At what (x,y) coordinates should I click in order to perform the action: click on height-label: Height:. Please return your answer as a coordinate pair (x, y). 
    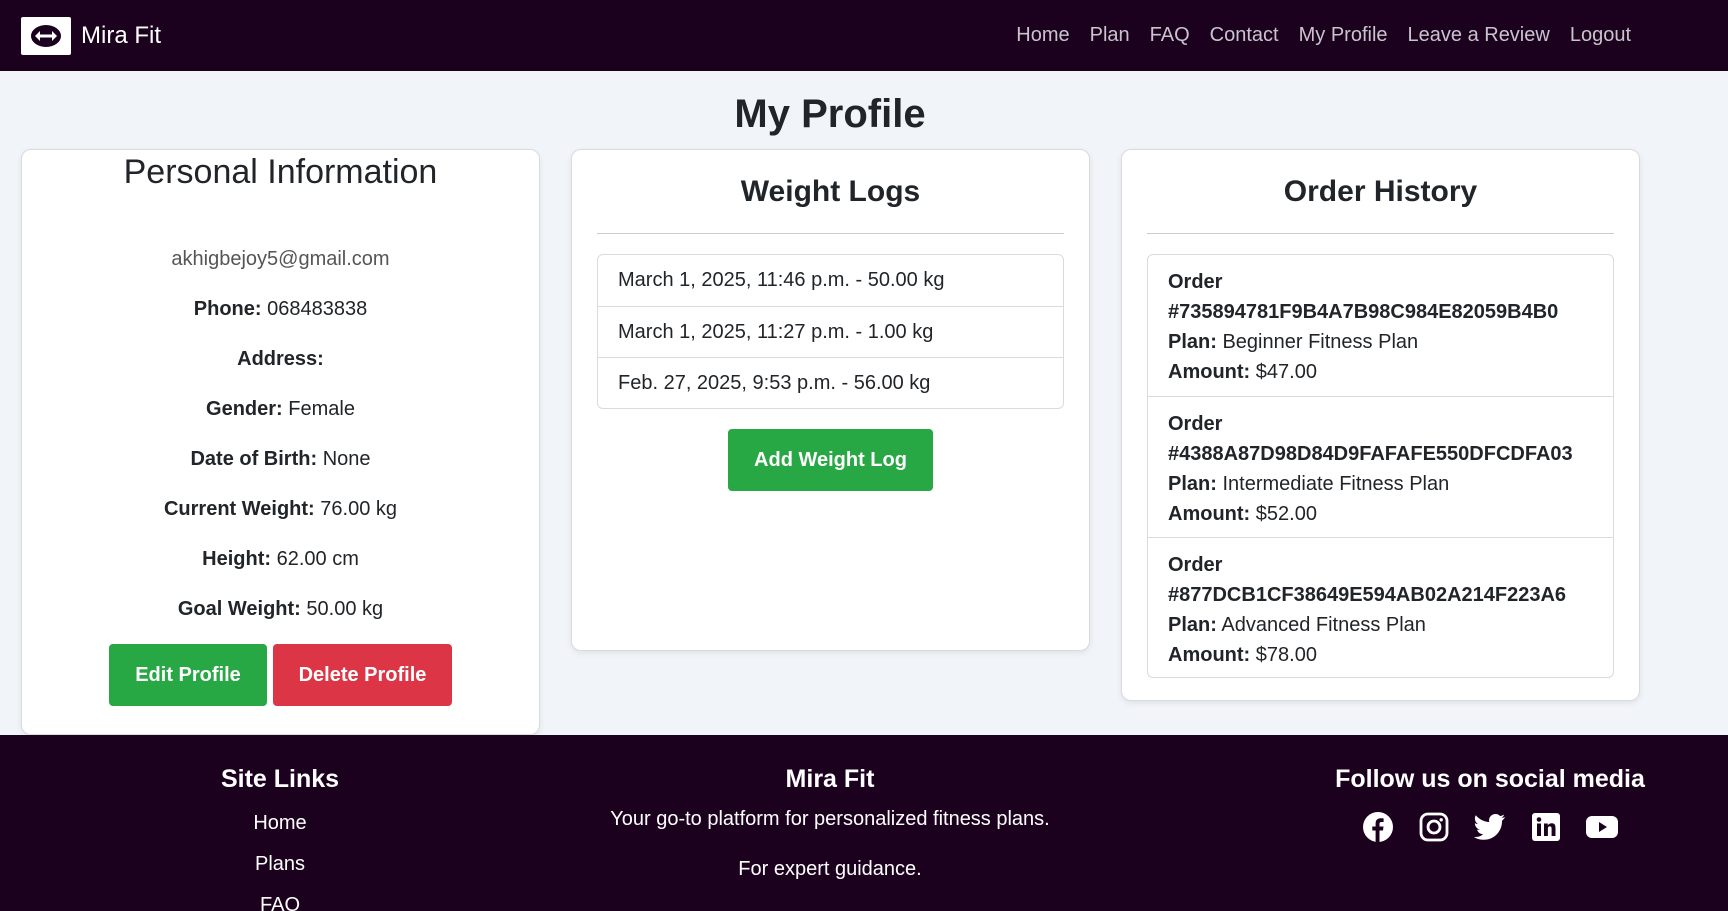
    Looking at the image, I should click on (237, 559).